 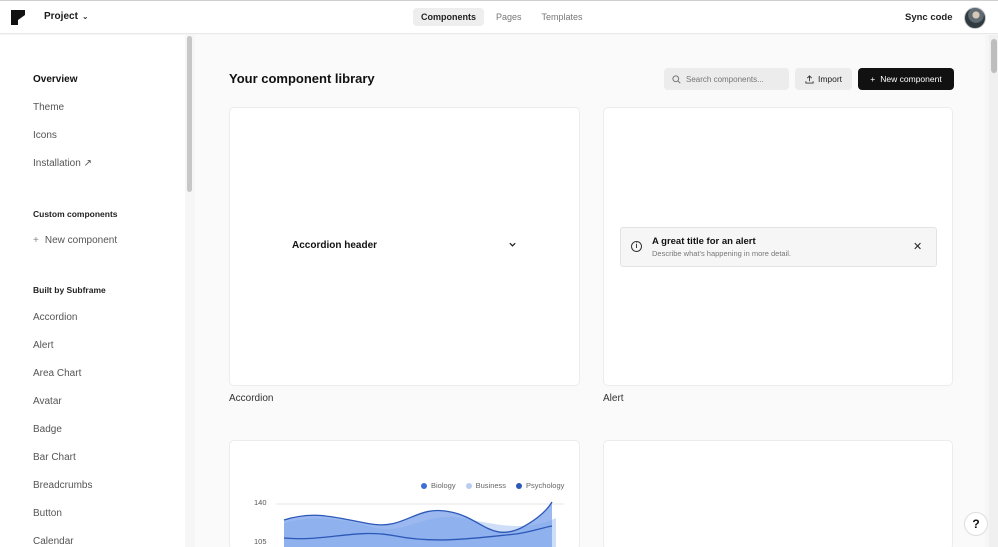 I want to click on new-component-label: New component, so click(x=81, y=240).